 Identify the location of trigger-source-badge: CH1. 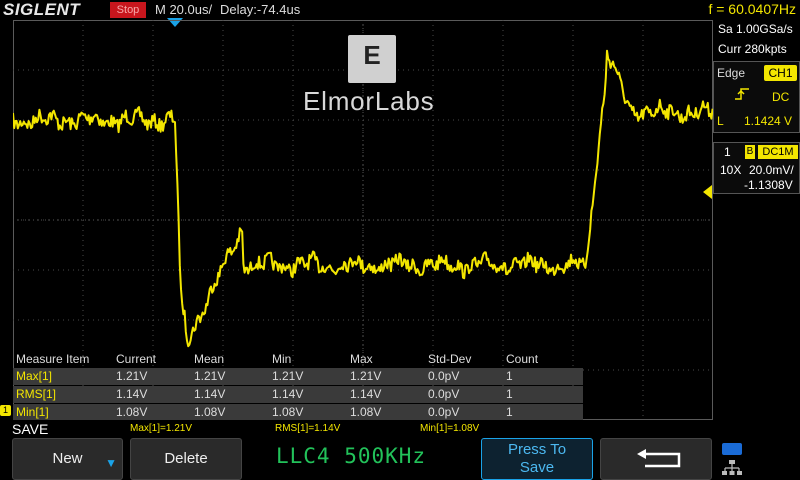
(780, 73).